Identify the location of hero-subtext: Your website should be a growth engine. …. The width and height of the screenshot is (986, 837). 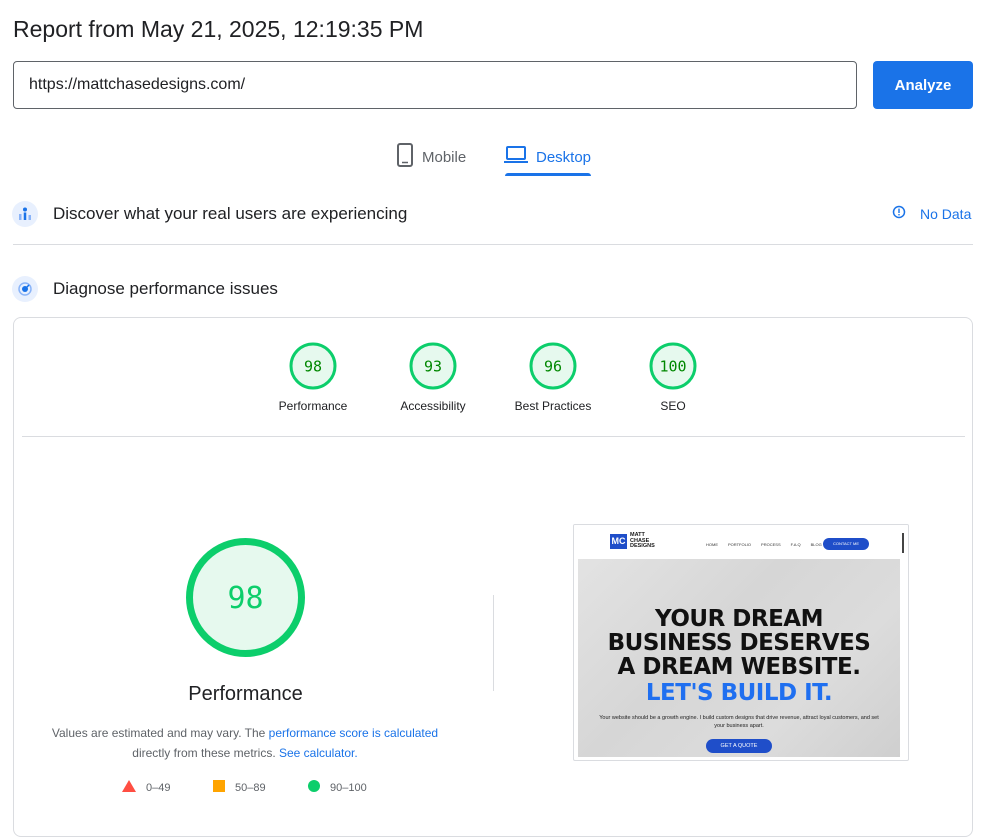
(739, 722).